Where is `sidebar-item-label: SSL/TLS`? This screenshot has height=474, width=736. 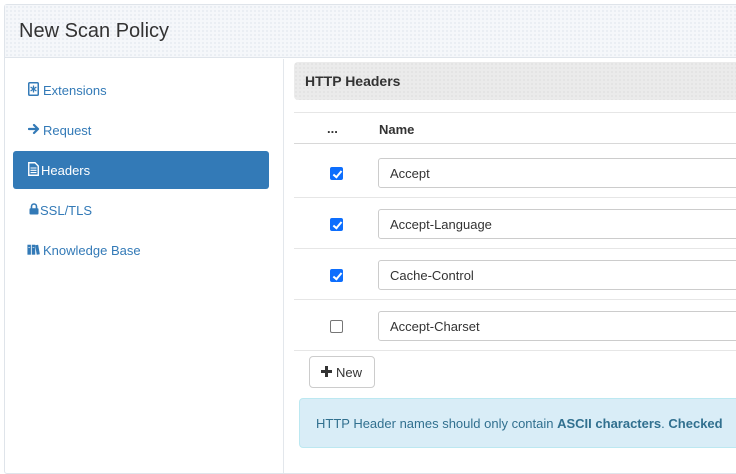
sidebar-item-label: SSL/TLS is located at coordinates (66, 210).